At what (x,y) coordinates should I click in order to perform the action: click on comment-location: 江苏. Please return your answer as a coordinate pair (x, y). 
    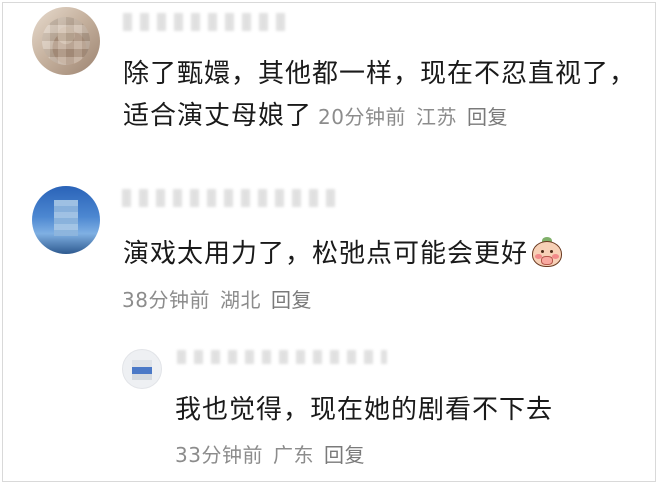
    Looking at the image, I should click on (436, 117).